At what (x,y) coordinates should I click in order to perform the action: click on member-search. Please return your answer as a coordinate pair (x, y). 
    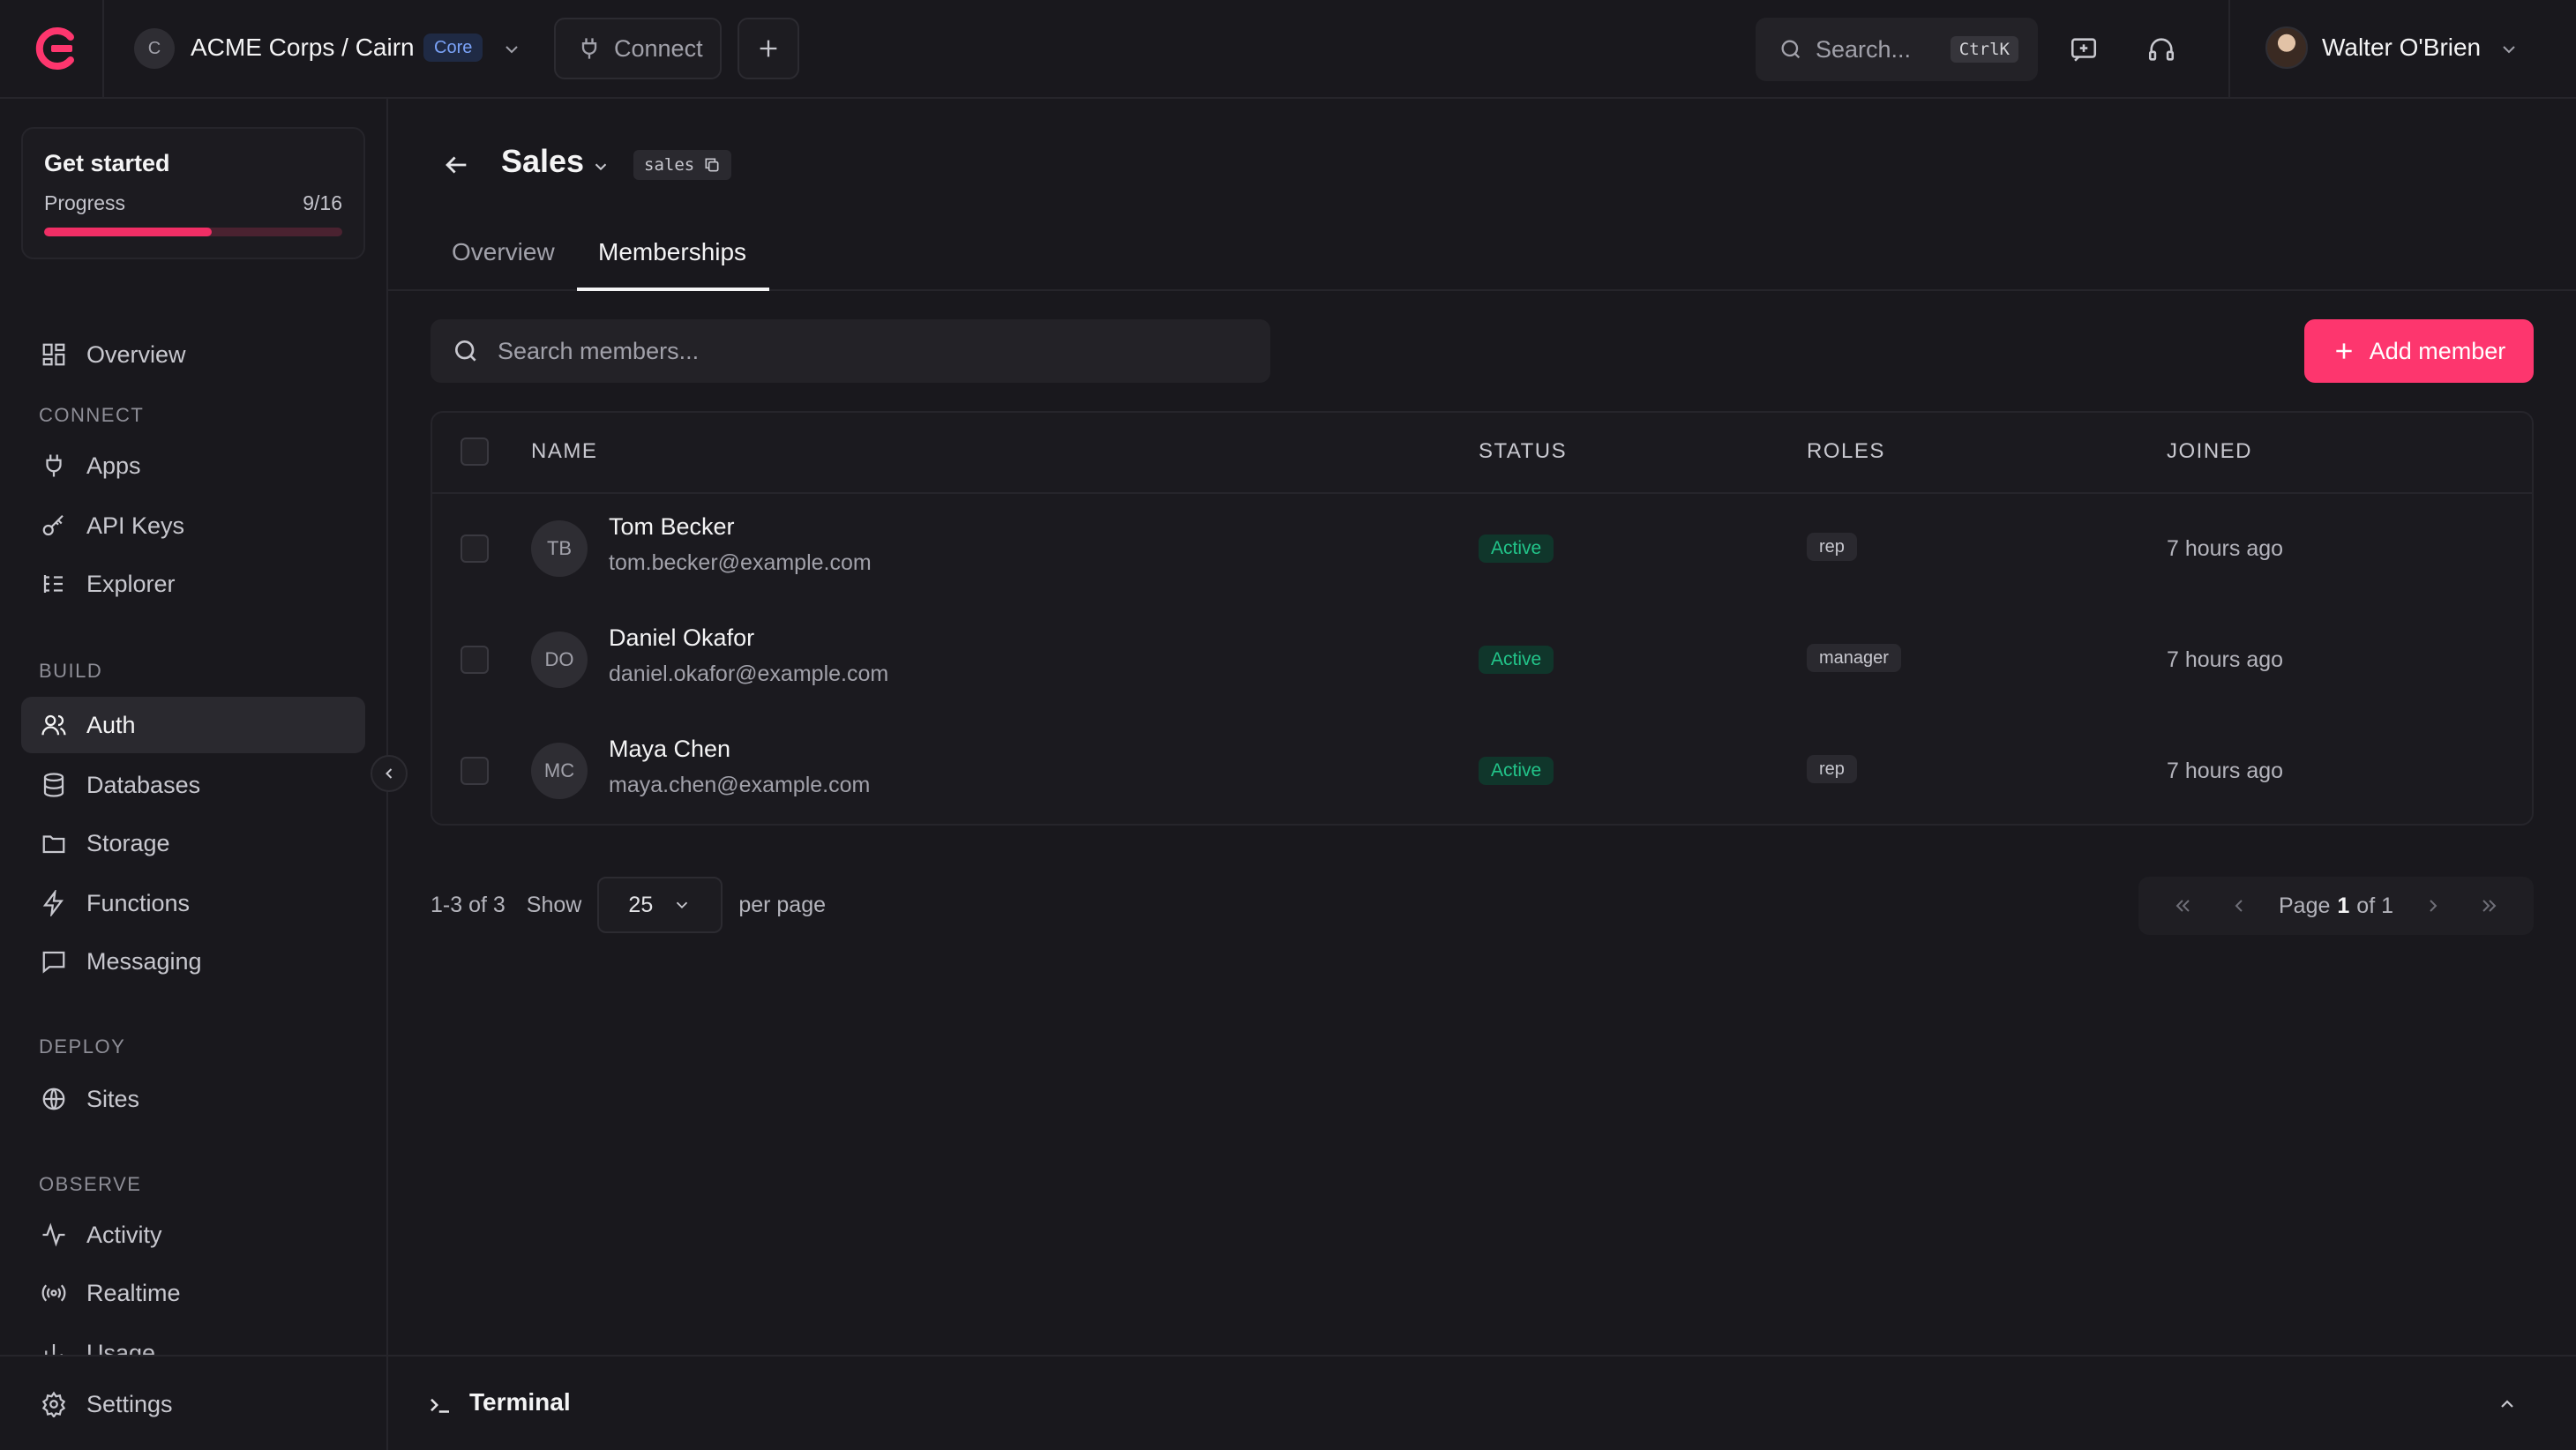
    Looking at the image, I should click on (851, 351).